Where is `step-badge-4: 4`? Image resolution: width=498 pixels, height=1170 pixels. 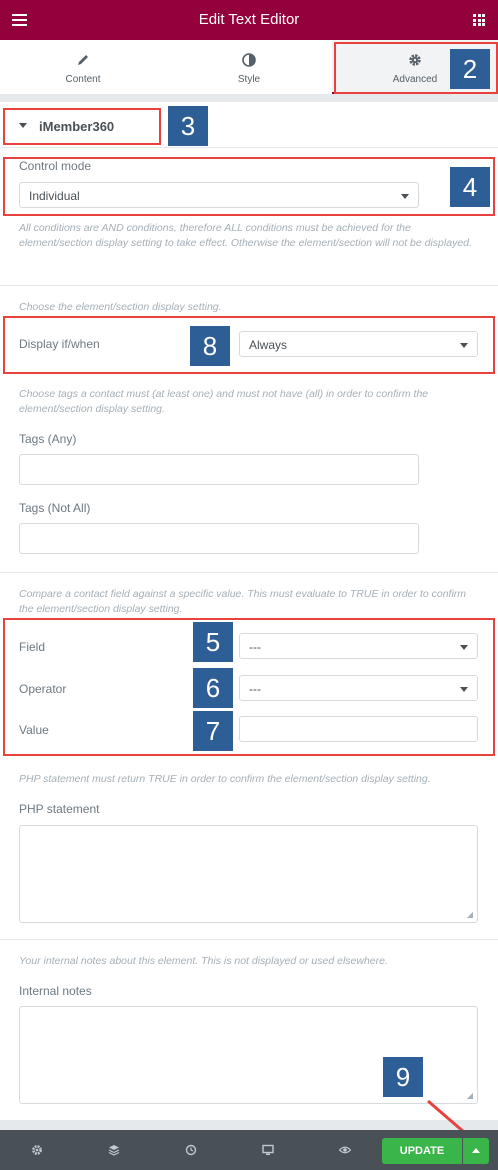 step-badge-4: 4 is located at coordinates (470, 187).